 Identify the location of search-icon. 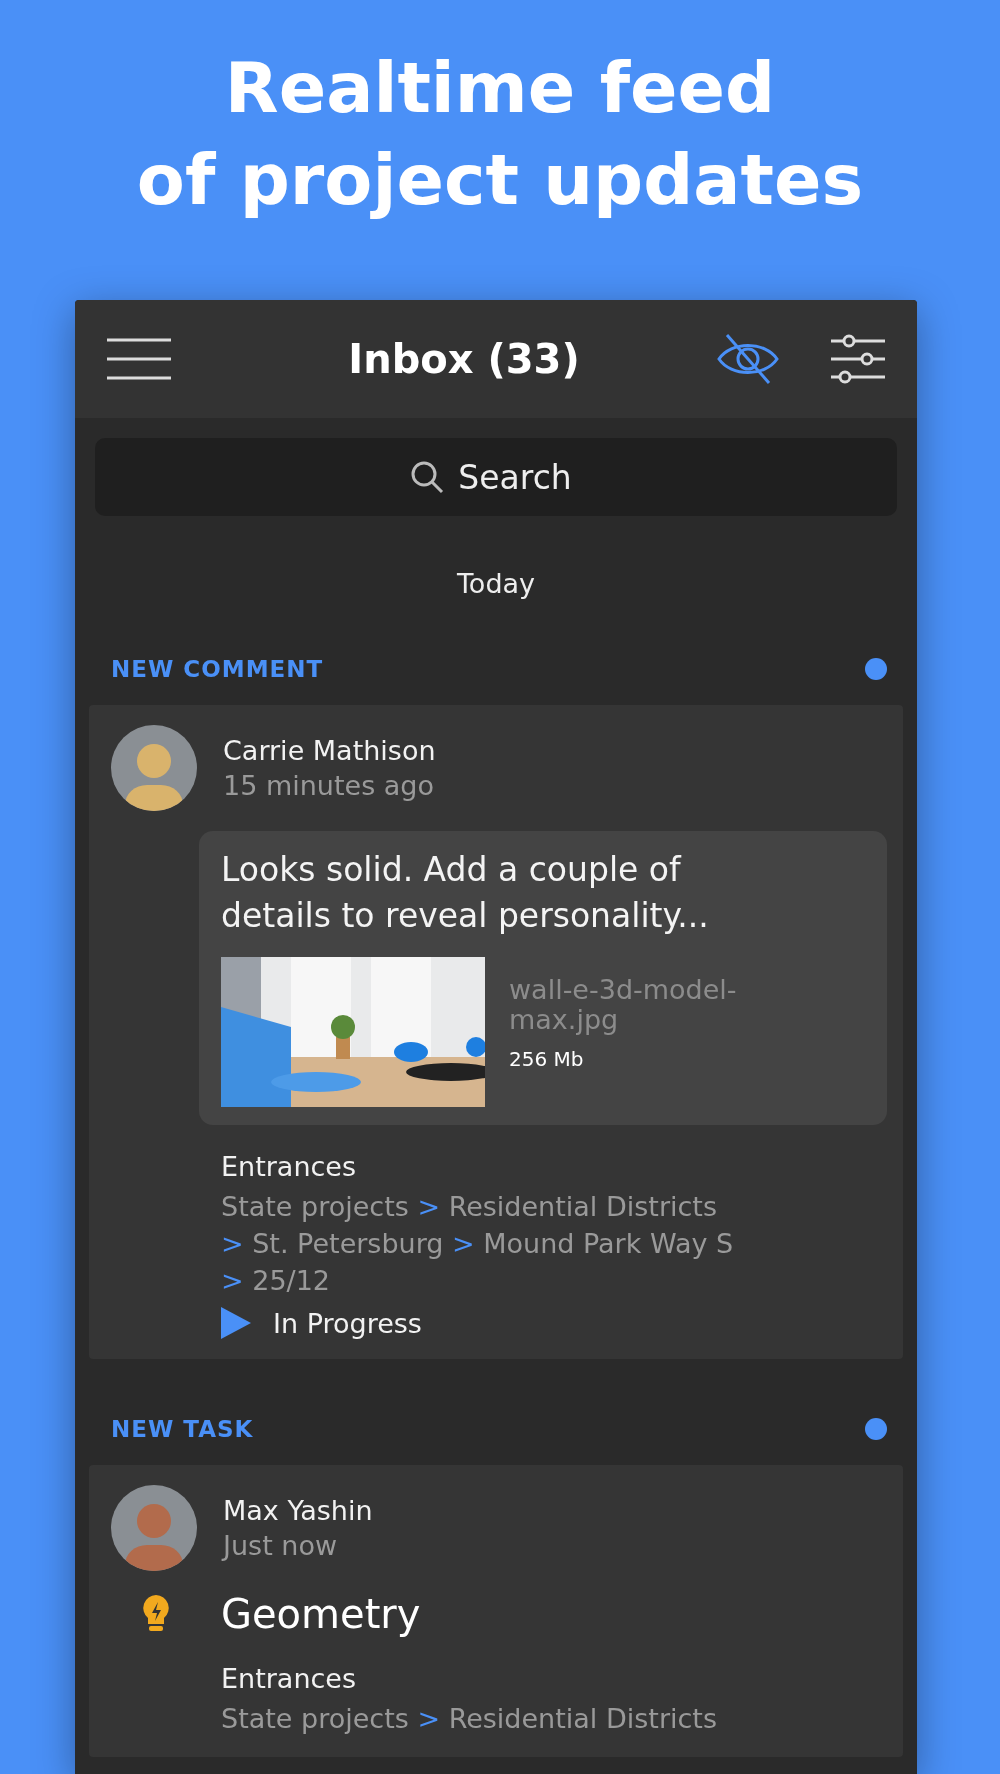
(427, 477).